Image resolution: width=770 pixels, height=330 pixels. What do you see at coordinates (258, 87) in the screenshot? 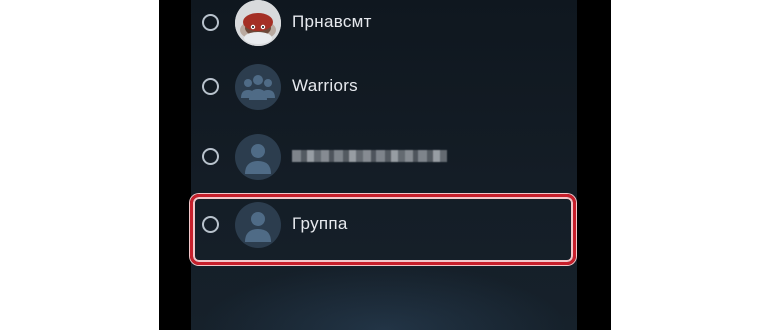
I see `group-avatar-icon` at bounding box center [258, 87].